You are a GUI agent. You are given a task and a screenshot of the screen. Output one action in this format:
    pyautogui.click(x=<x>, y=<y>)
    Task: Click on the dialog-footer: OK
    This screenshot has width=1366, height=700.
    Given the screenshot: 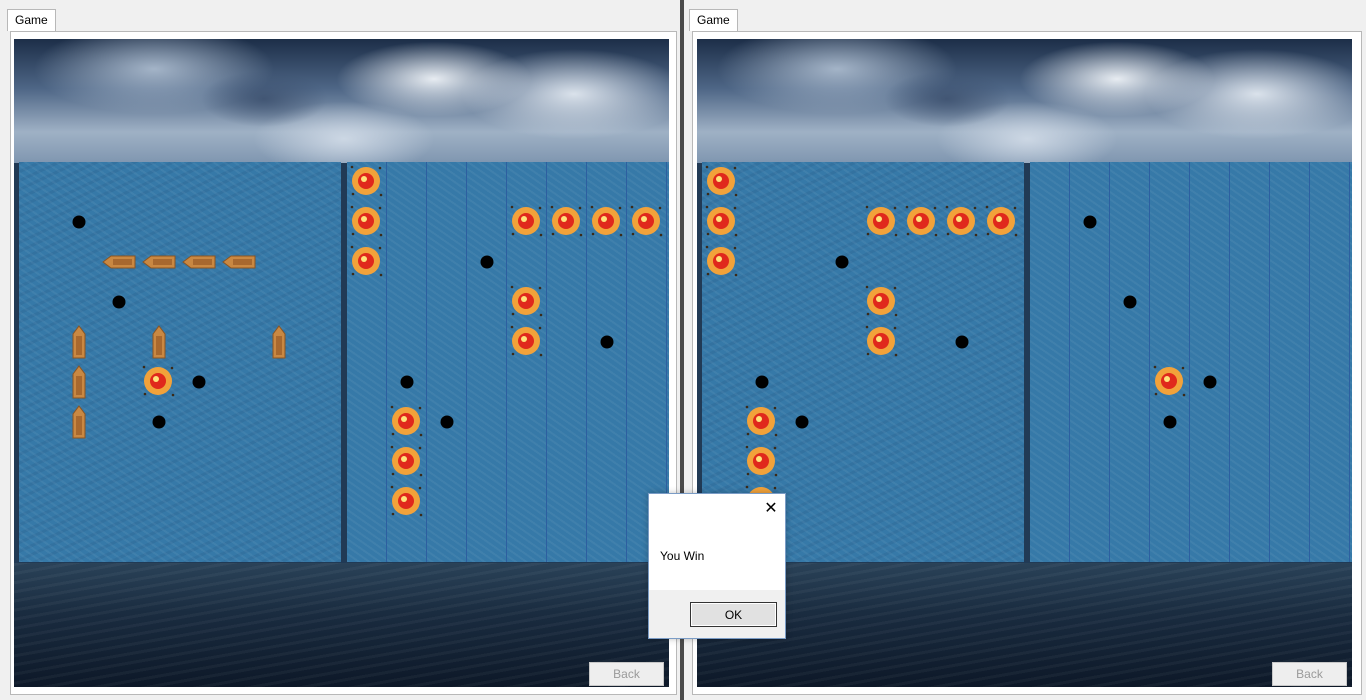 What is the action you would take?
    pyautogui.click(x=717, y=614)
    